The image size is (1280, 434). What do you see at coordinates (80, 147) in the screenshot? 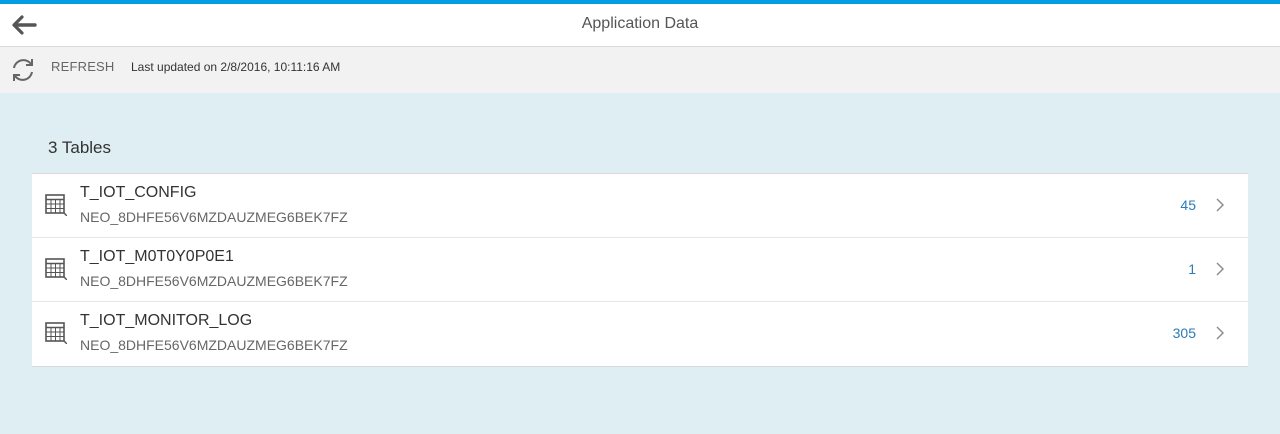
I see `tables-count-title: 3 Tables` at bounding box center [80, 147].